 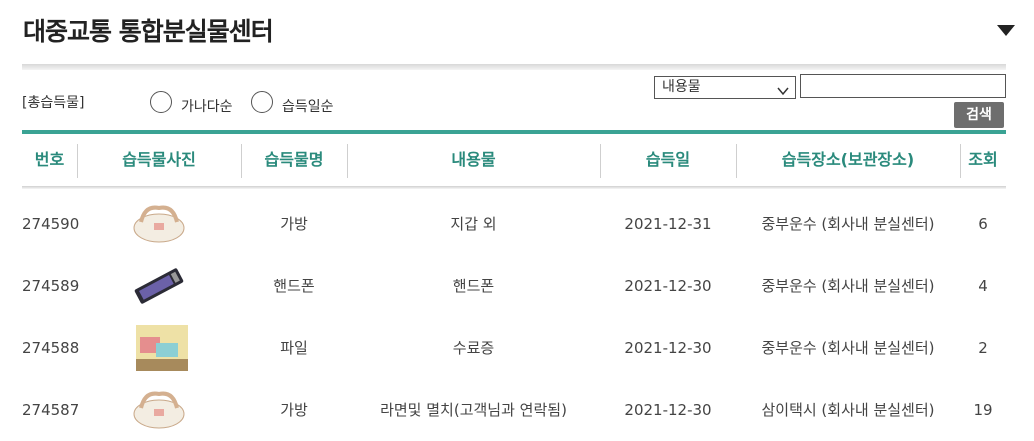 What do you see at coordinates (983, 159) in the screenshot?
I see `column-header-views: 조회` at bounding box center [983, 159].